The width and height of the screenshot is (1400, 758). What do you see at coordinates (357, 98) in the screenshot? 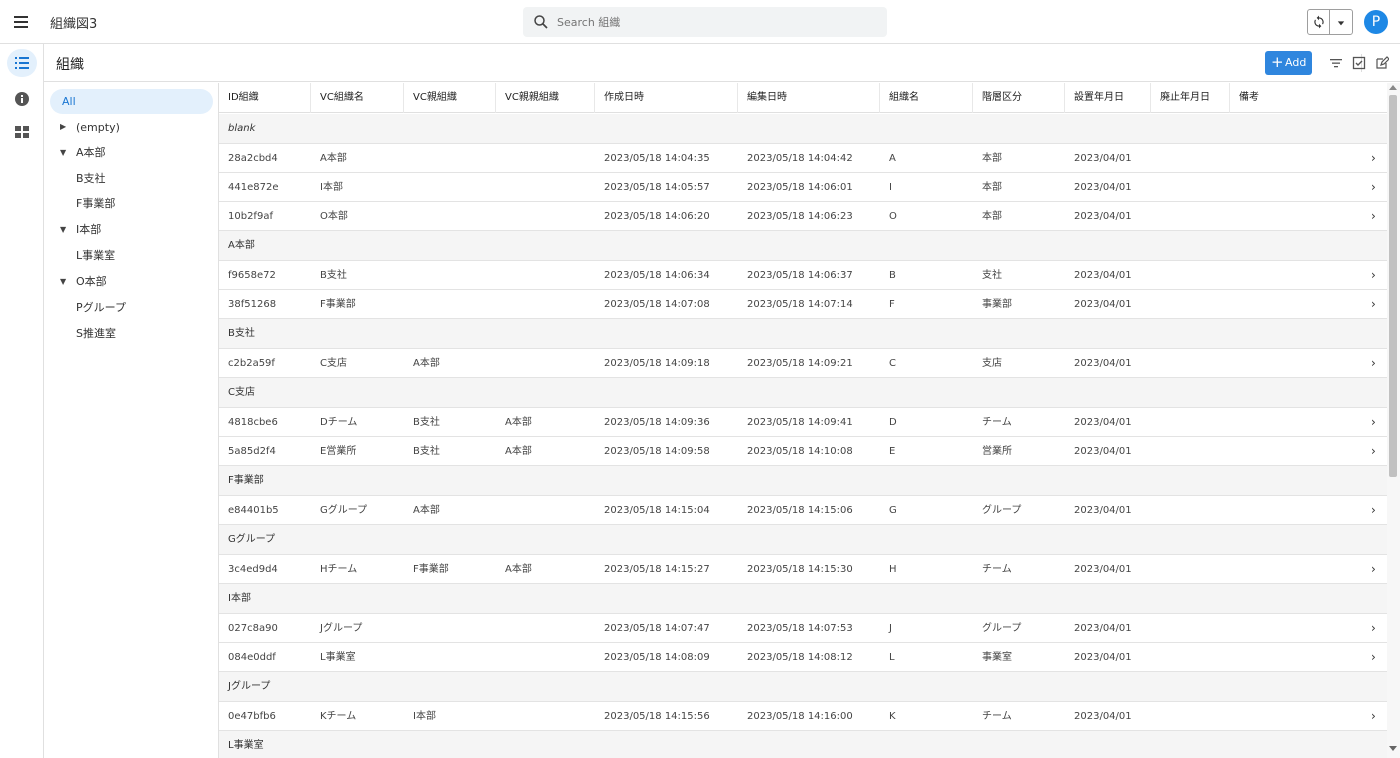
I see `column-header: VC組織名` at bounding box center [357, 98].